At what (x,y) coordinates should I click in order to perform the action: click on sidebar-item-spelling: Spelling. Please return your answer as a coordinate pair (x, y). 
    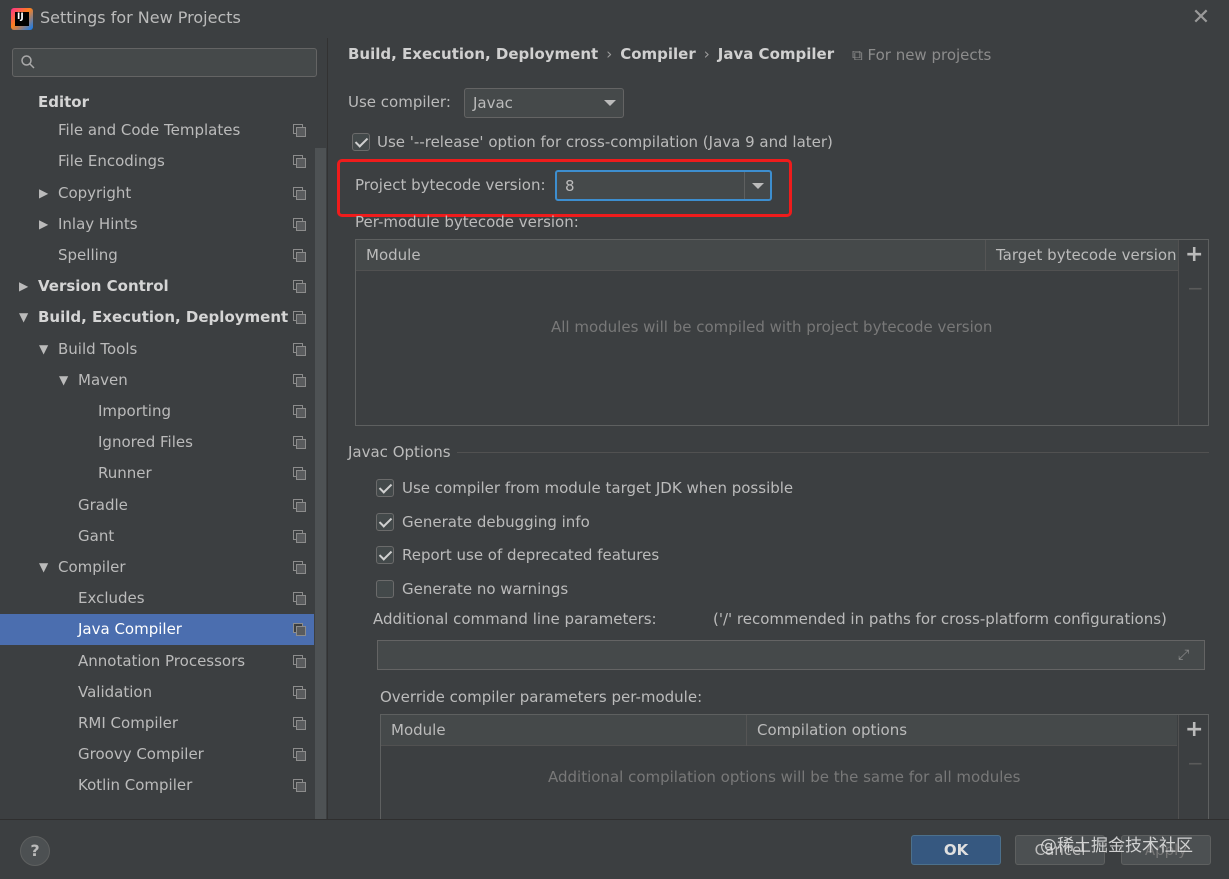
    Looking at the image, I should click on (157, 255).